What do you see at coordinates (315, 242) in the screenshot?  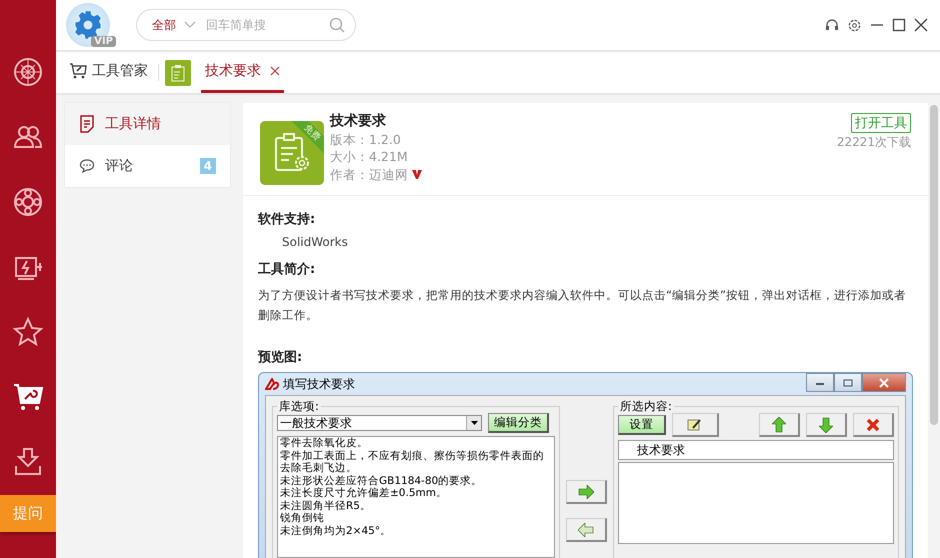 I see `software-name: SolidWorks` at bounding box center [315, 242].